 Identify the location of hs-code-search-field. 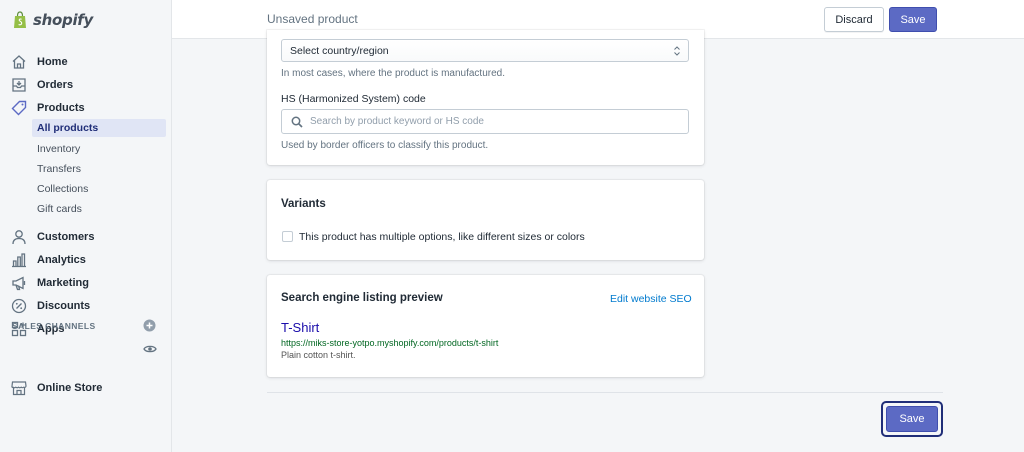
(485, 121).